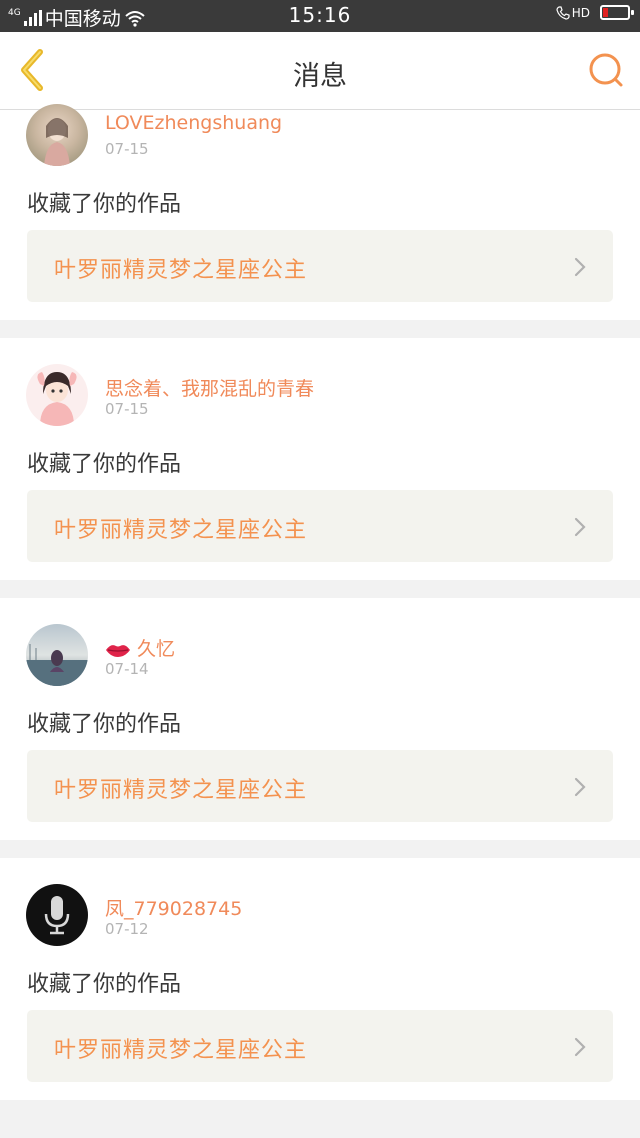 This screenshot has width=640, height=1138. What do you see at coordinates (605, 12) in the screenshot?
I see `battery-level-fill` at bounding box center [605, 12].